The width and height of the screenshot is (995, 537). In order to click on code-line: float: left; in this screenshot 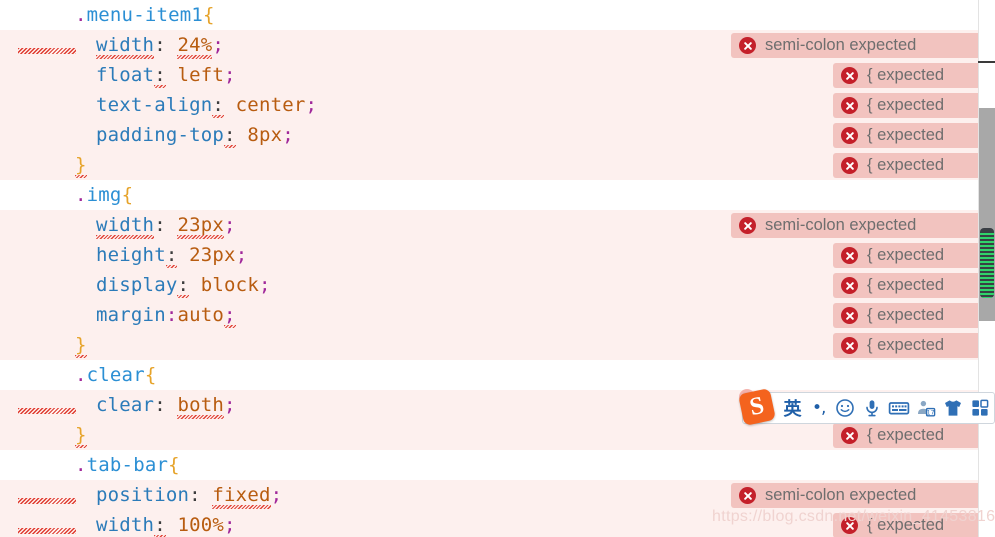, I will do `click(489, 75)`.